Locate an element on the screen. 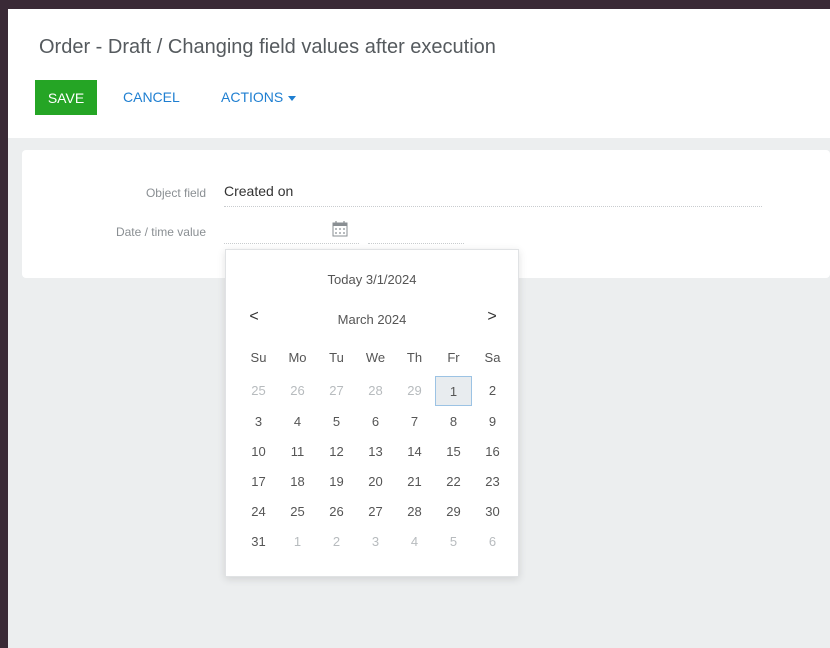 The image size is (830, 648). time-input is located at coordinates (416, 230).